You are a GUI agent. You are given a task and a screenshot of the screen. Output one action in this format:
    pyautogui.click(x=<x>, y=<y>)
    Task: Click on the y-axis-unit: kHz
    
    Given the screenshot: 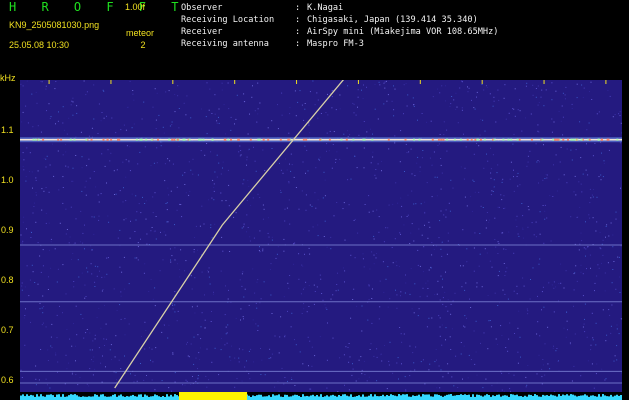 What is the action you would take?
    pyautogui.click(x=8, y=78)
    